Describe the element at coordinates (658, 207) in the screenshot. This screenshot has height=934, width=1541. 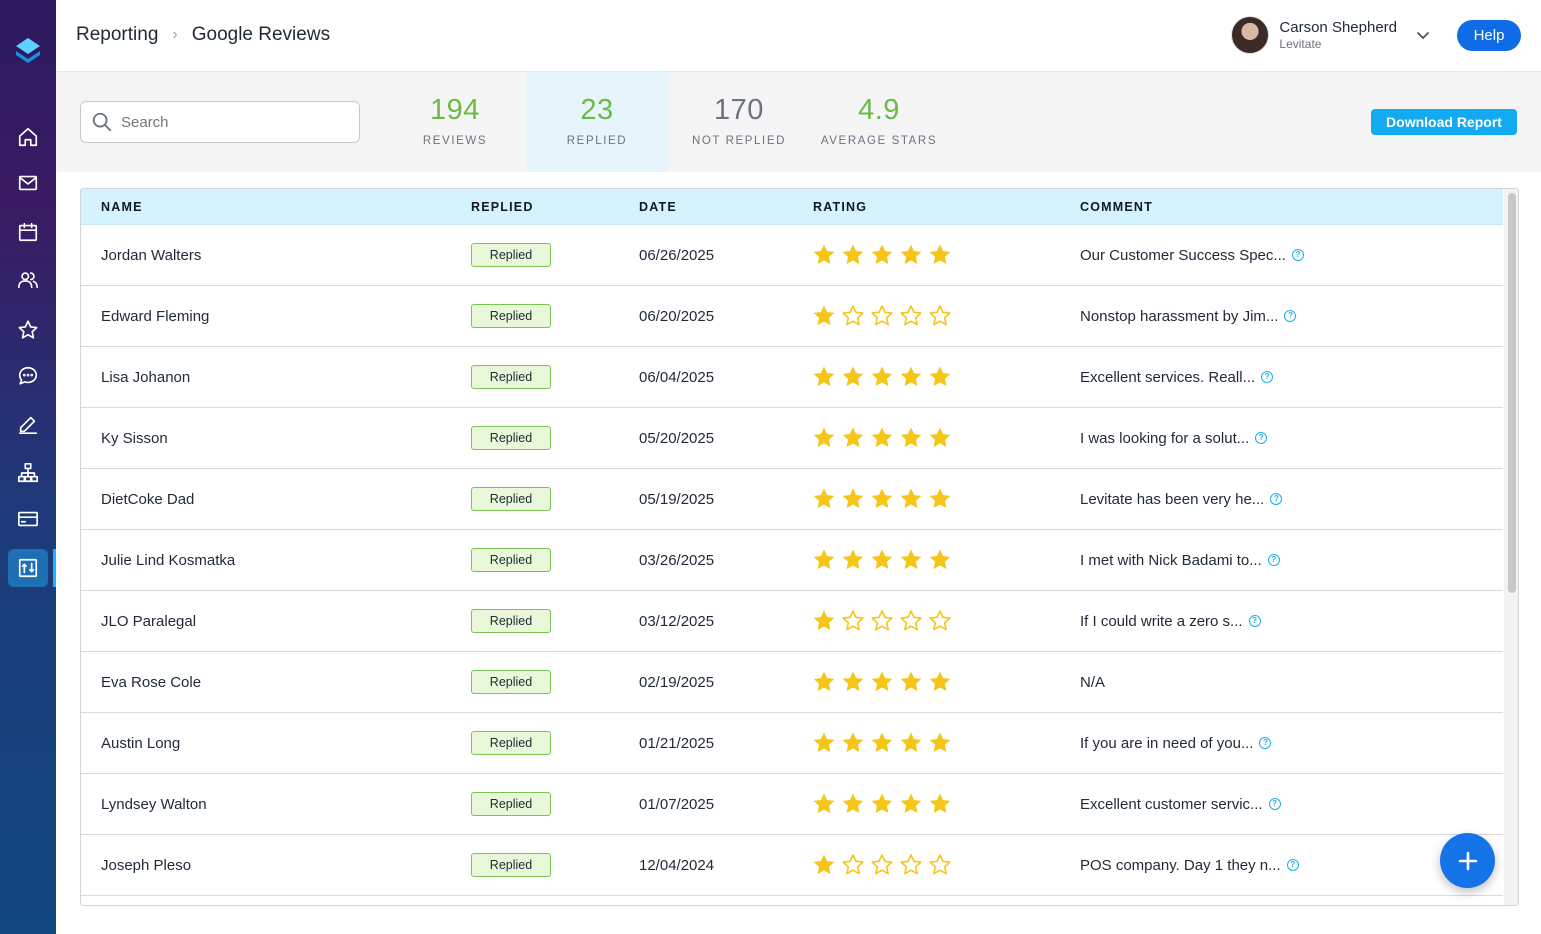
I see `header-date: DATE` at that location.